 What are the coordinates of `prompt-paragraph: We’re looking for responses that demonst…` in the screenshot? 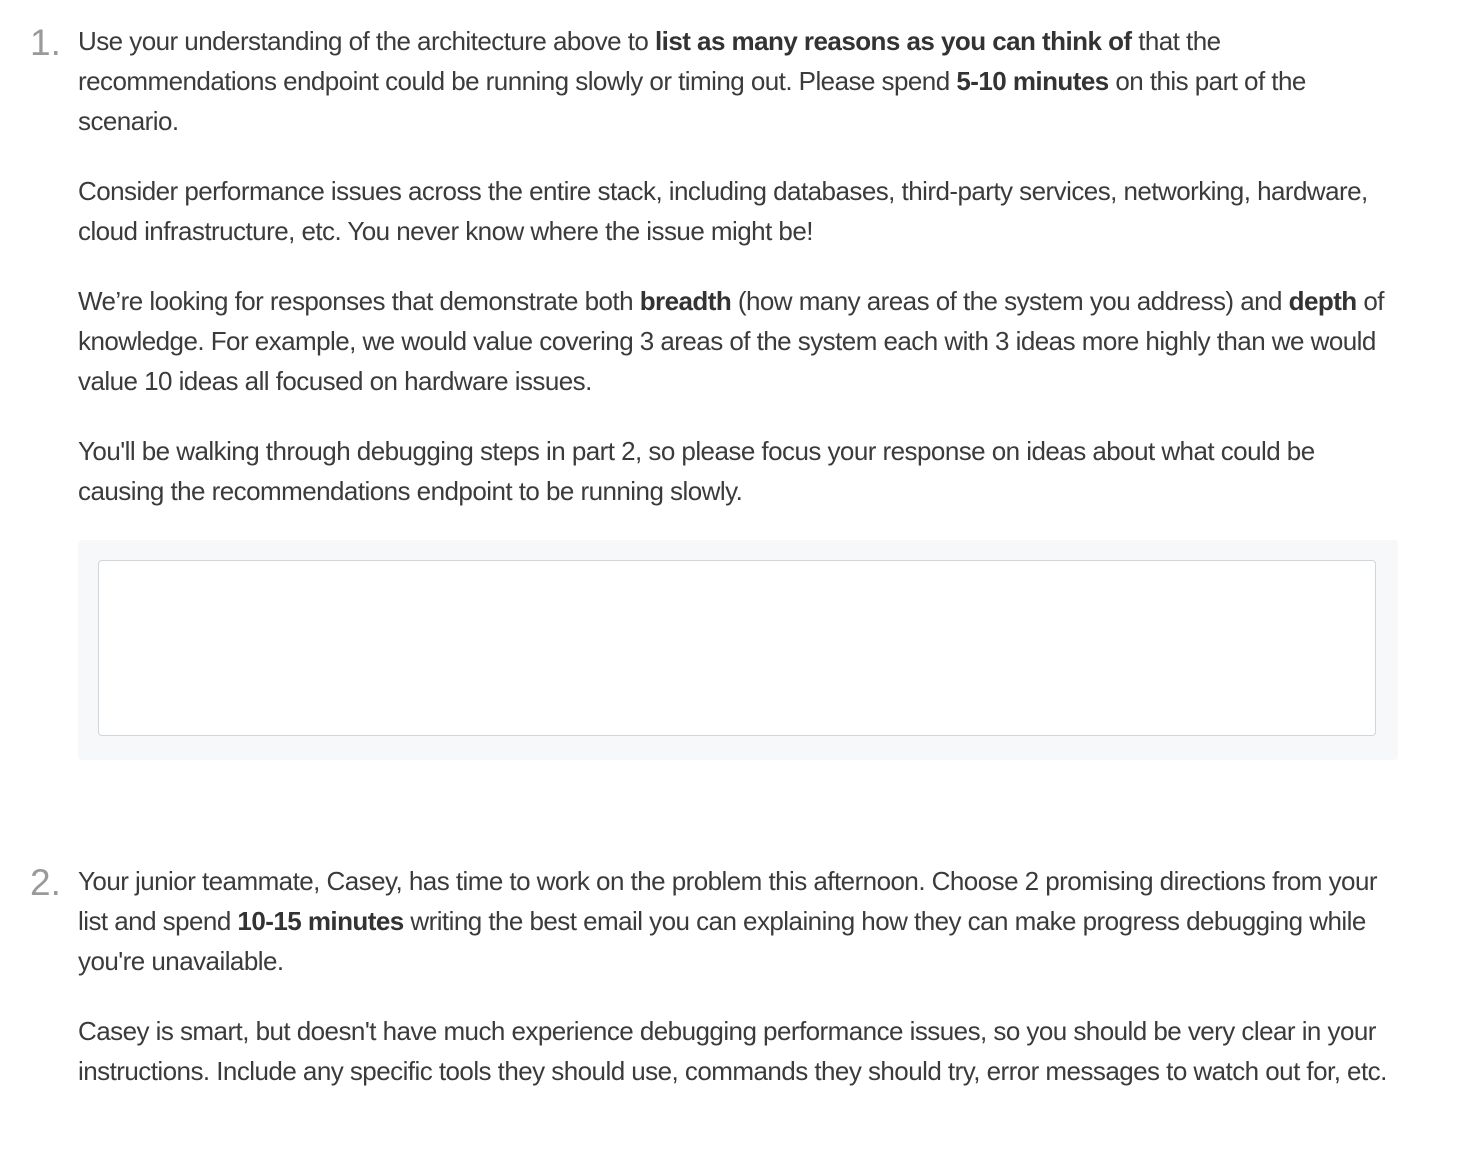 It's located at (738, 341).